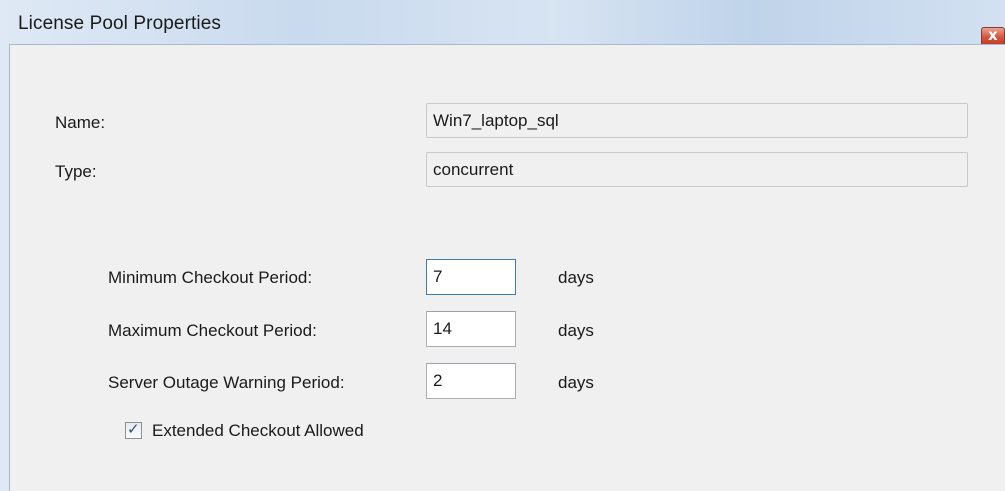  Describe the element at coordinates (697, 120) in the screenshot. I see `name-field: Win7_laptop_sql` at that location.